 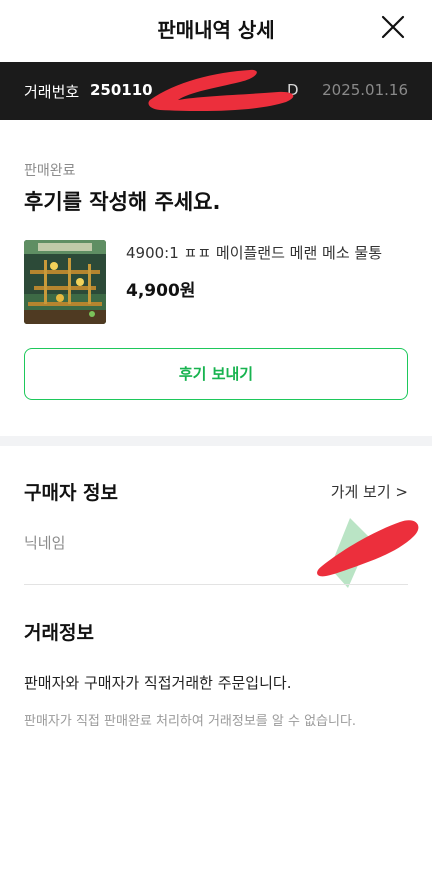 What do you see at coordinates (71, 493) in the screenshot?
I see `buyer-info-title: 구매자 정보` at bounding box center [71, 493].